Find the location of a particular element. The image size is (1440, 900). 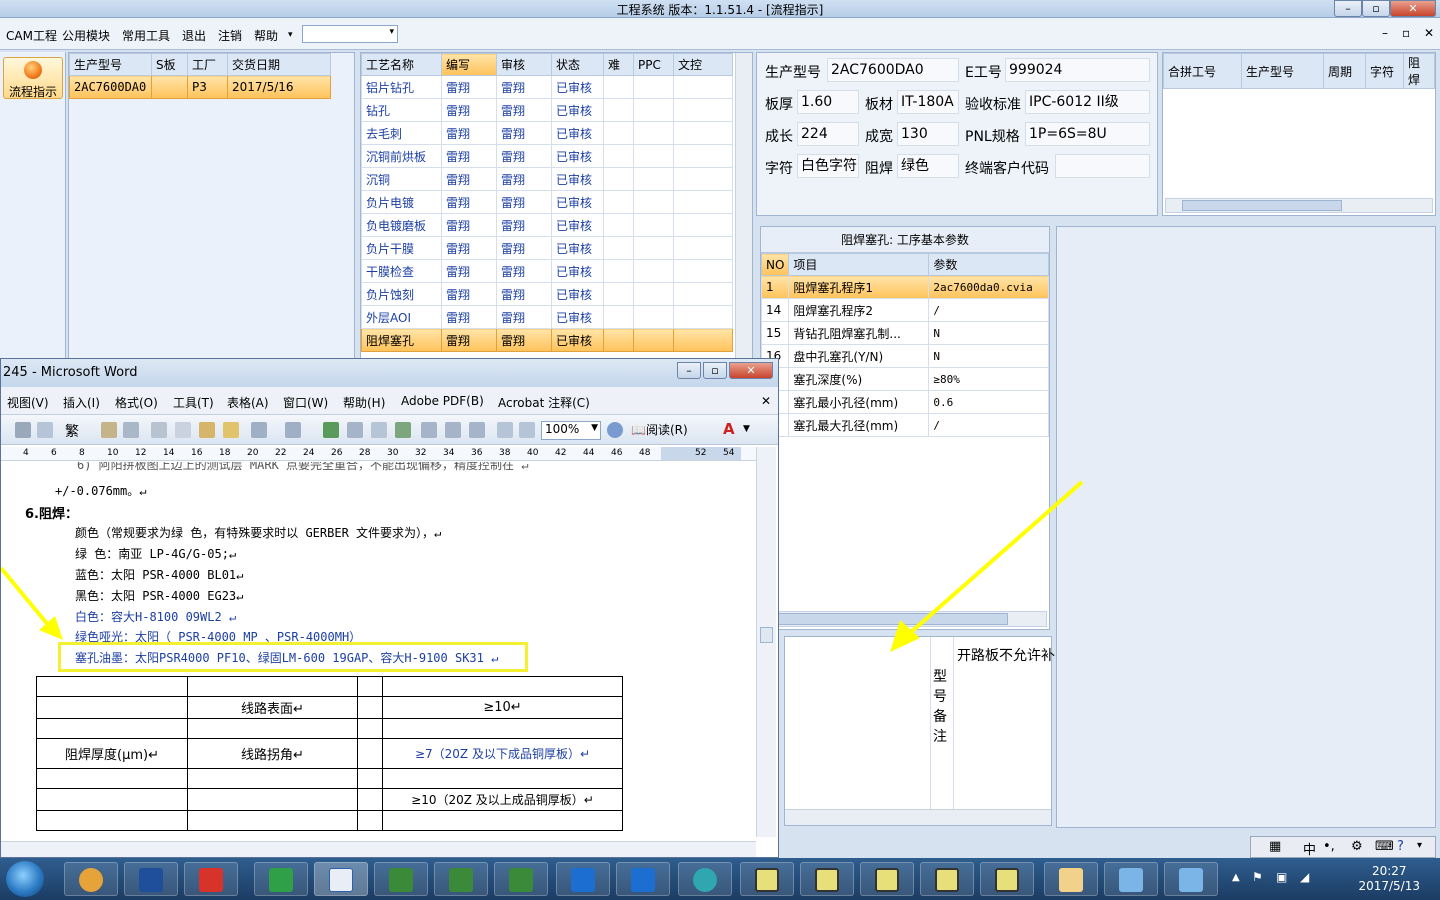

col-combo-mask: 阻焊 is located at coordinates (1419, 71).